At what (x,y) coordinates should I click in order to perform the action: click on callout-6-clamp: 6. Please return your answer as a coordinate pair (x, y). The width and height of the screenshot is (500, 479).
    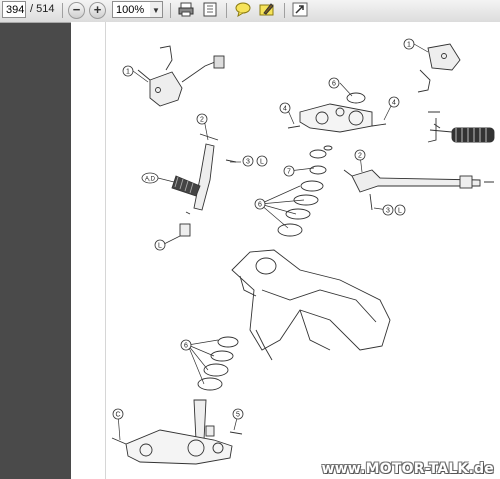
    Looking at the image, I should click on (334, 84).